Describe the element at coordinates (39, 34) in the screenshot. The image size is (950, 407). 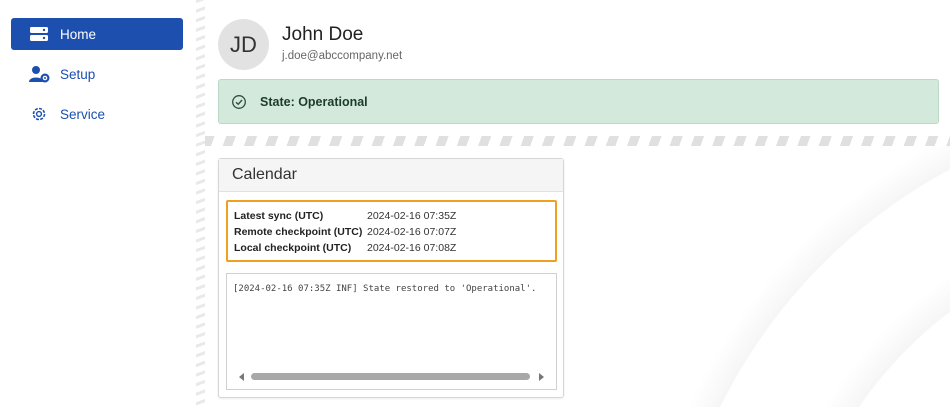
I see `server-icon` at that location.